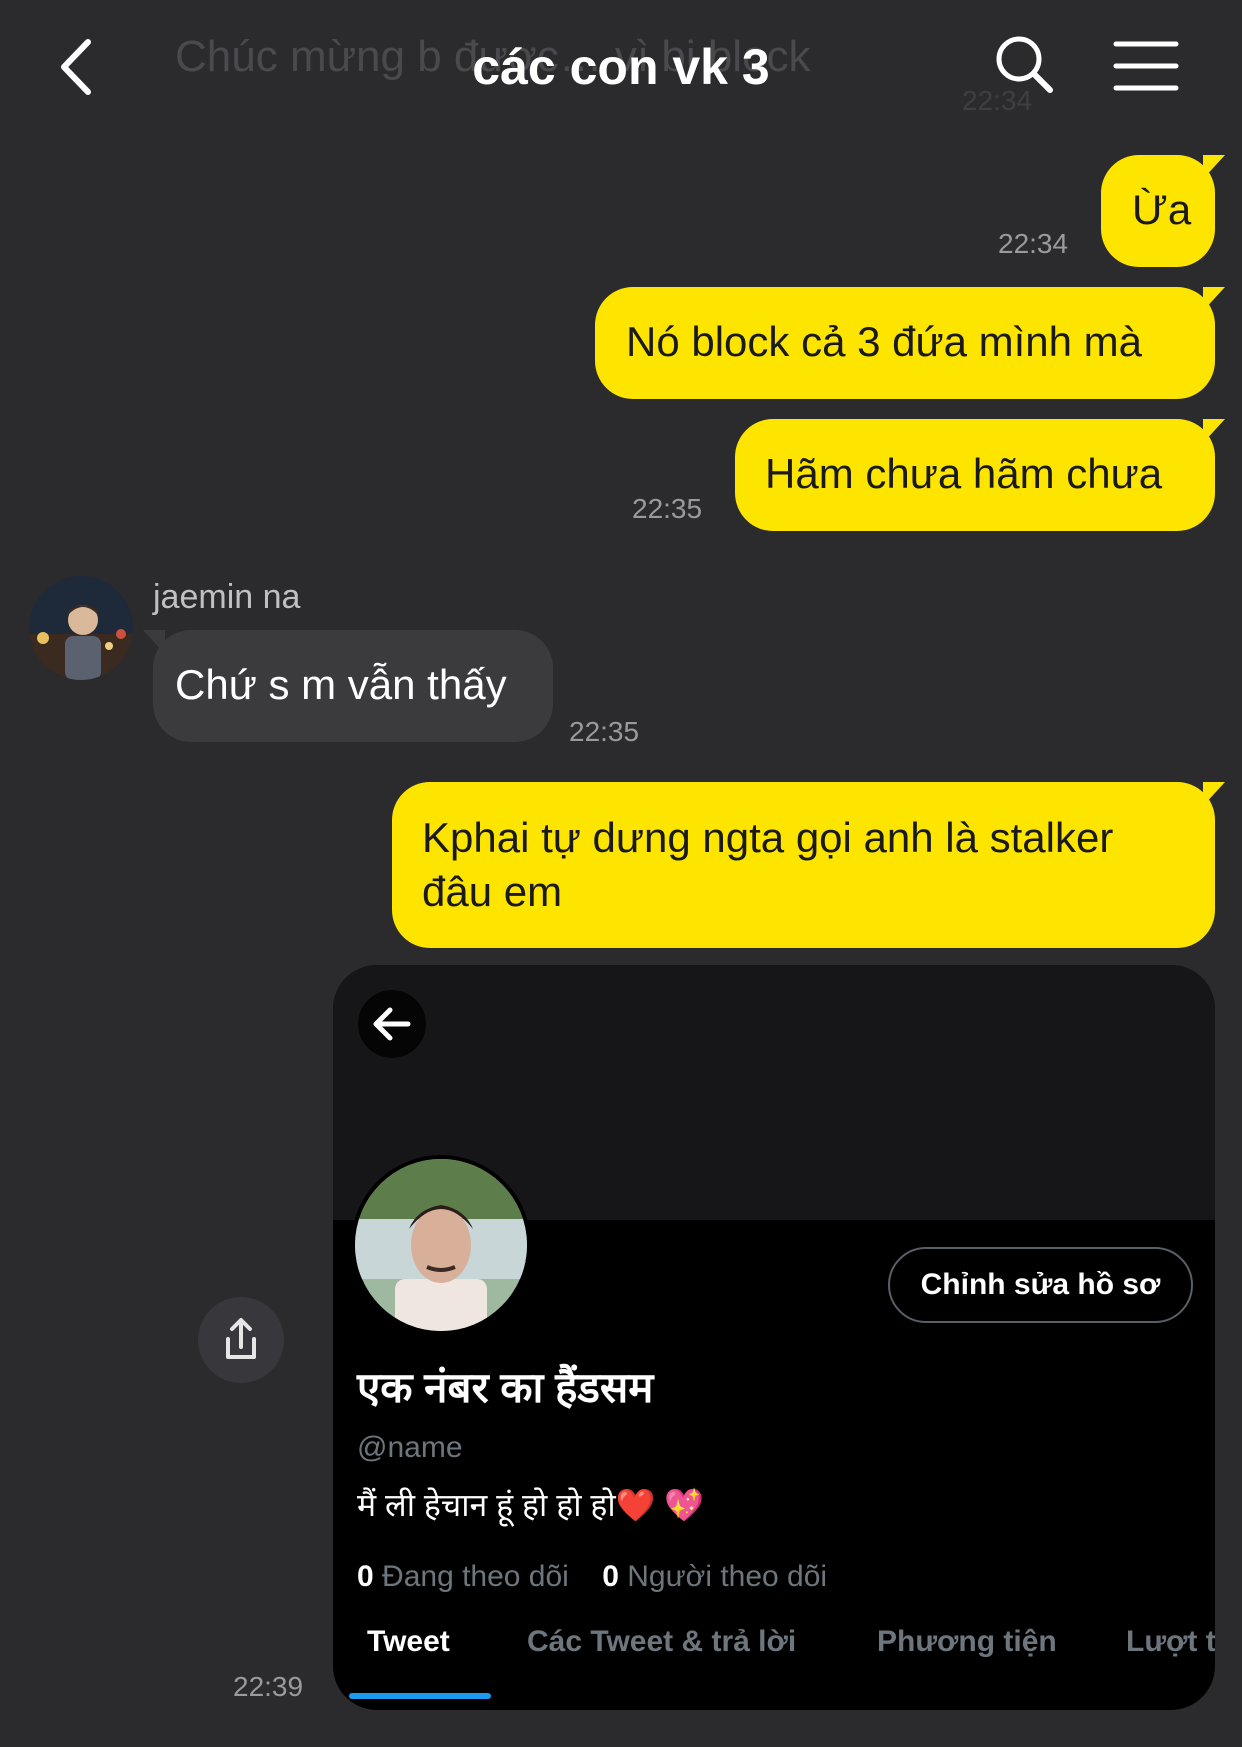 Image resolution: width=1242 pixels, height=1747 pixels. What do you see at coordinates (392, 1024) in the screenshot?
I see `arrow-left-icon` at bounding box center [392, 1024].